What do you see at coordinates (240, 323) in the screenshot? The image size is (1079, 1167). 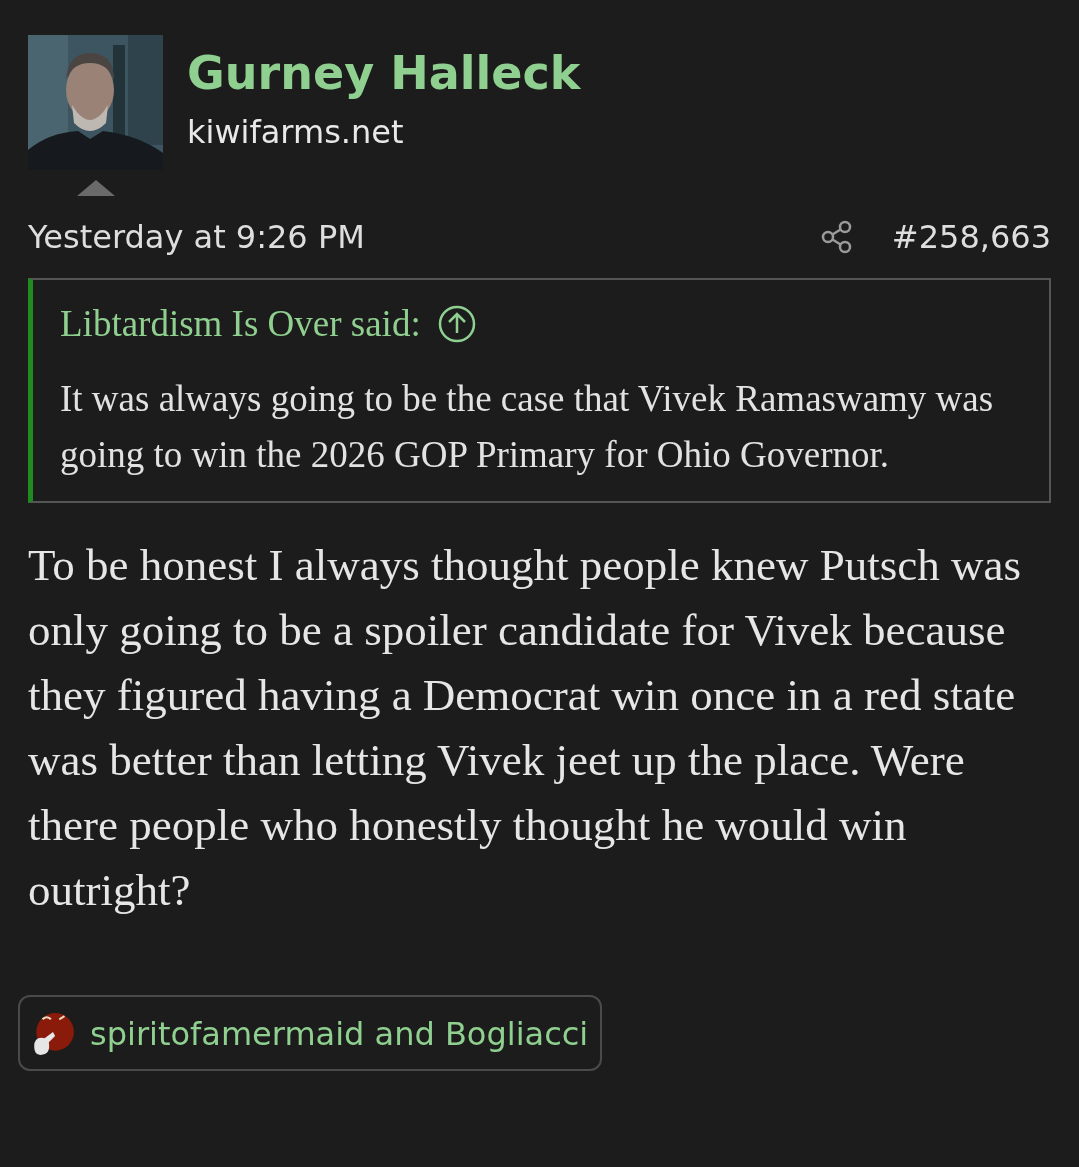 I see `quote-attribution: Libtardism Is Over said:` at bounding box center [240, 323].